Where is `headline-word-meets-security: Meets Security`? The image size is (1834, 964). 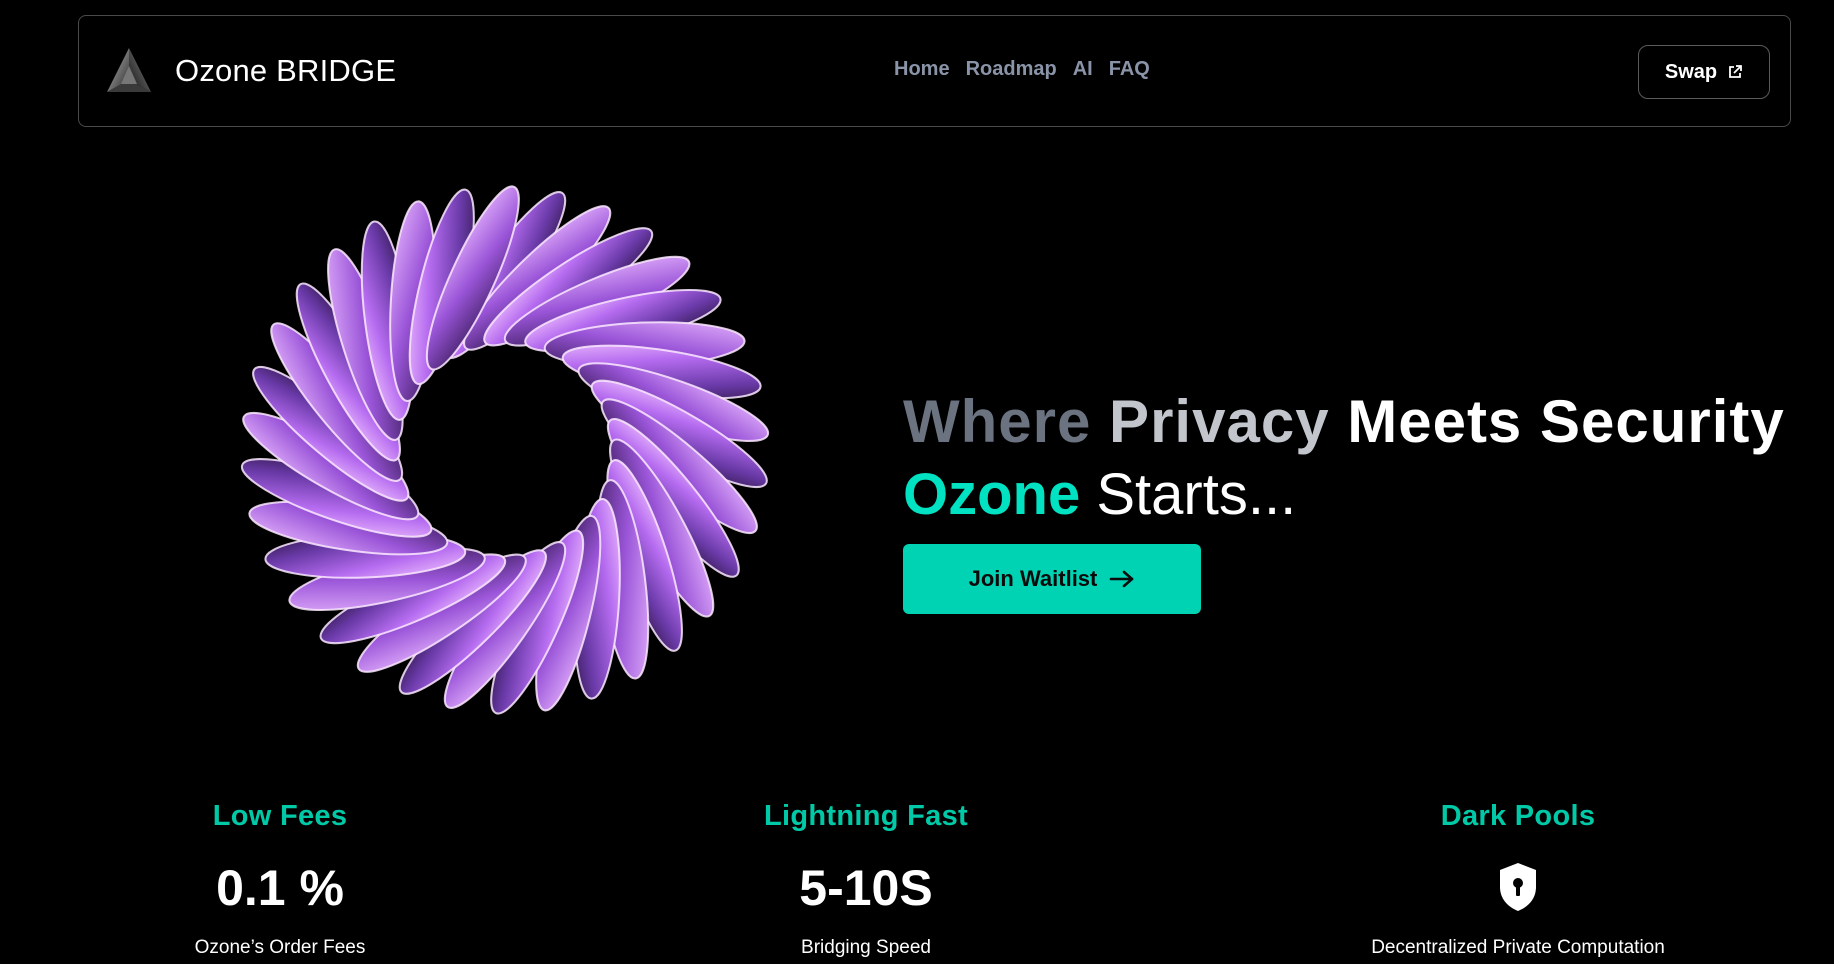 headline-word-meets-security: Meets Security is located at coordinates (1566, 421).